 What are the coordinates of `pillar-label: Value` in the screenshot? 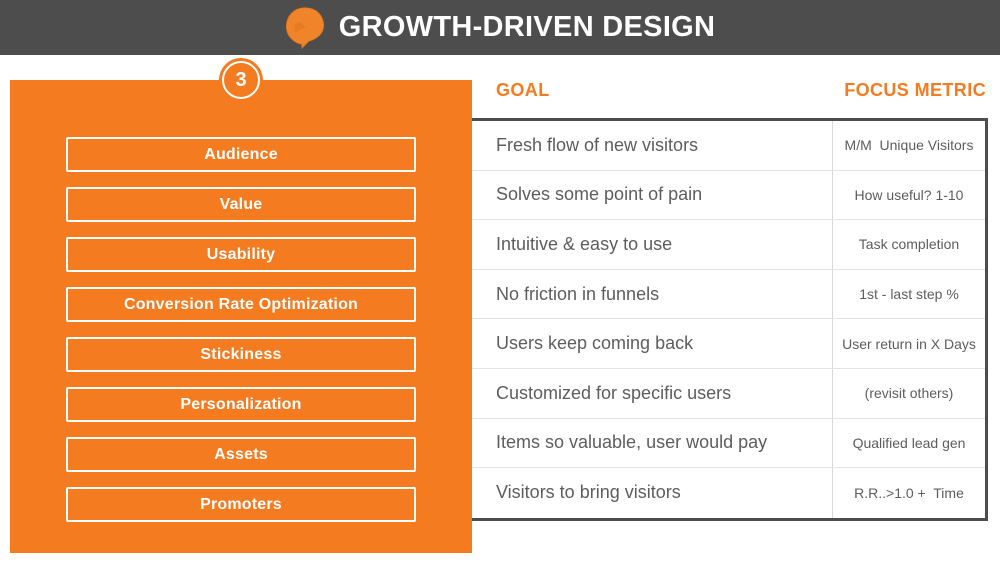 It's located at (241, 204).